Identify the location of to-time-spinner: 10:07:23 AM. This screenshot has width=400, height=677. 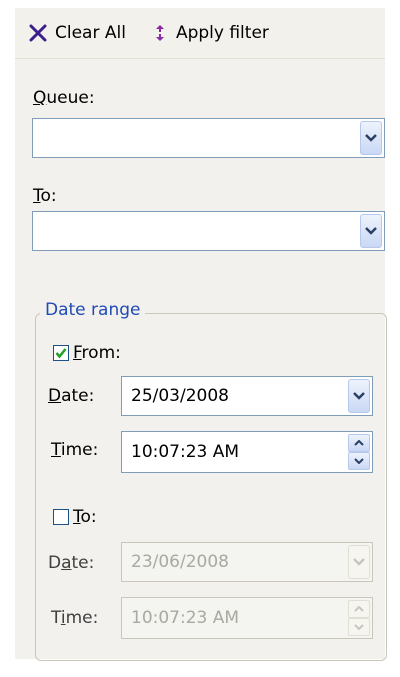
(247, 618).